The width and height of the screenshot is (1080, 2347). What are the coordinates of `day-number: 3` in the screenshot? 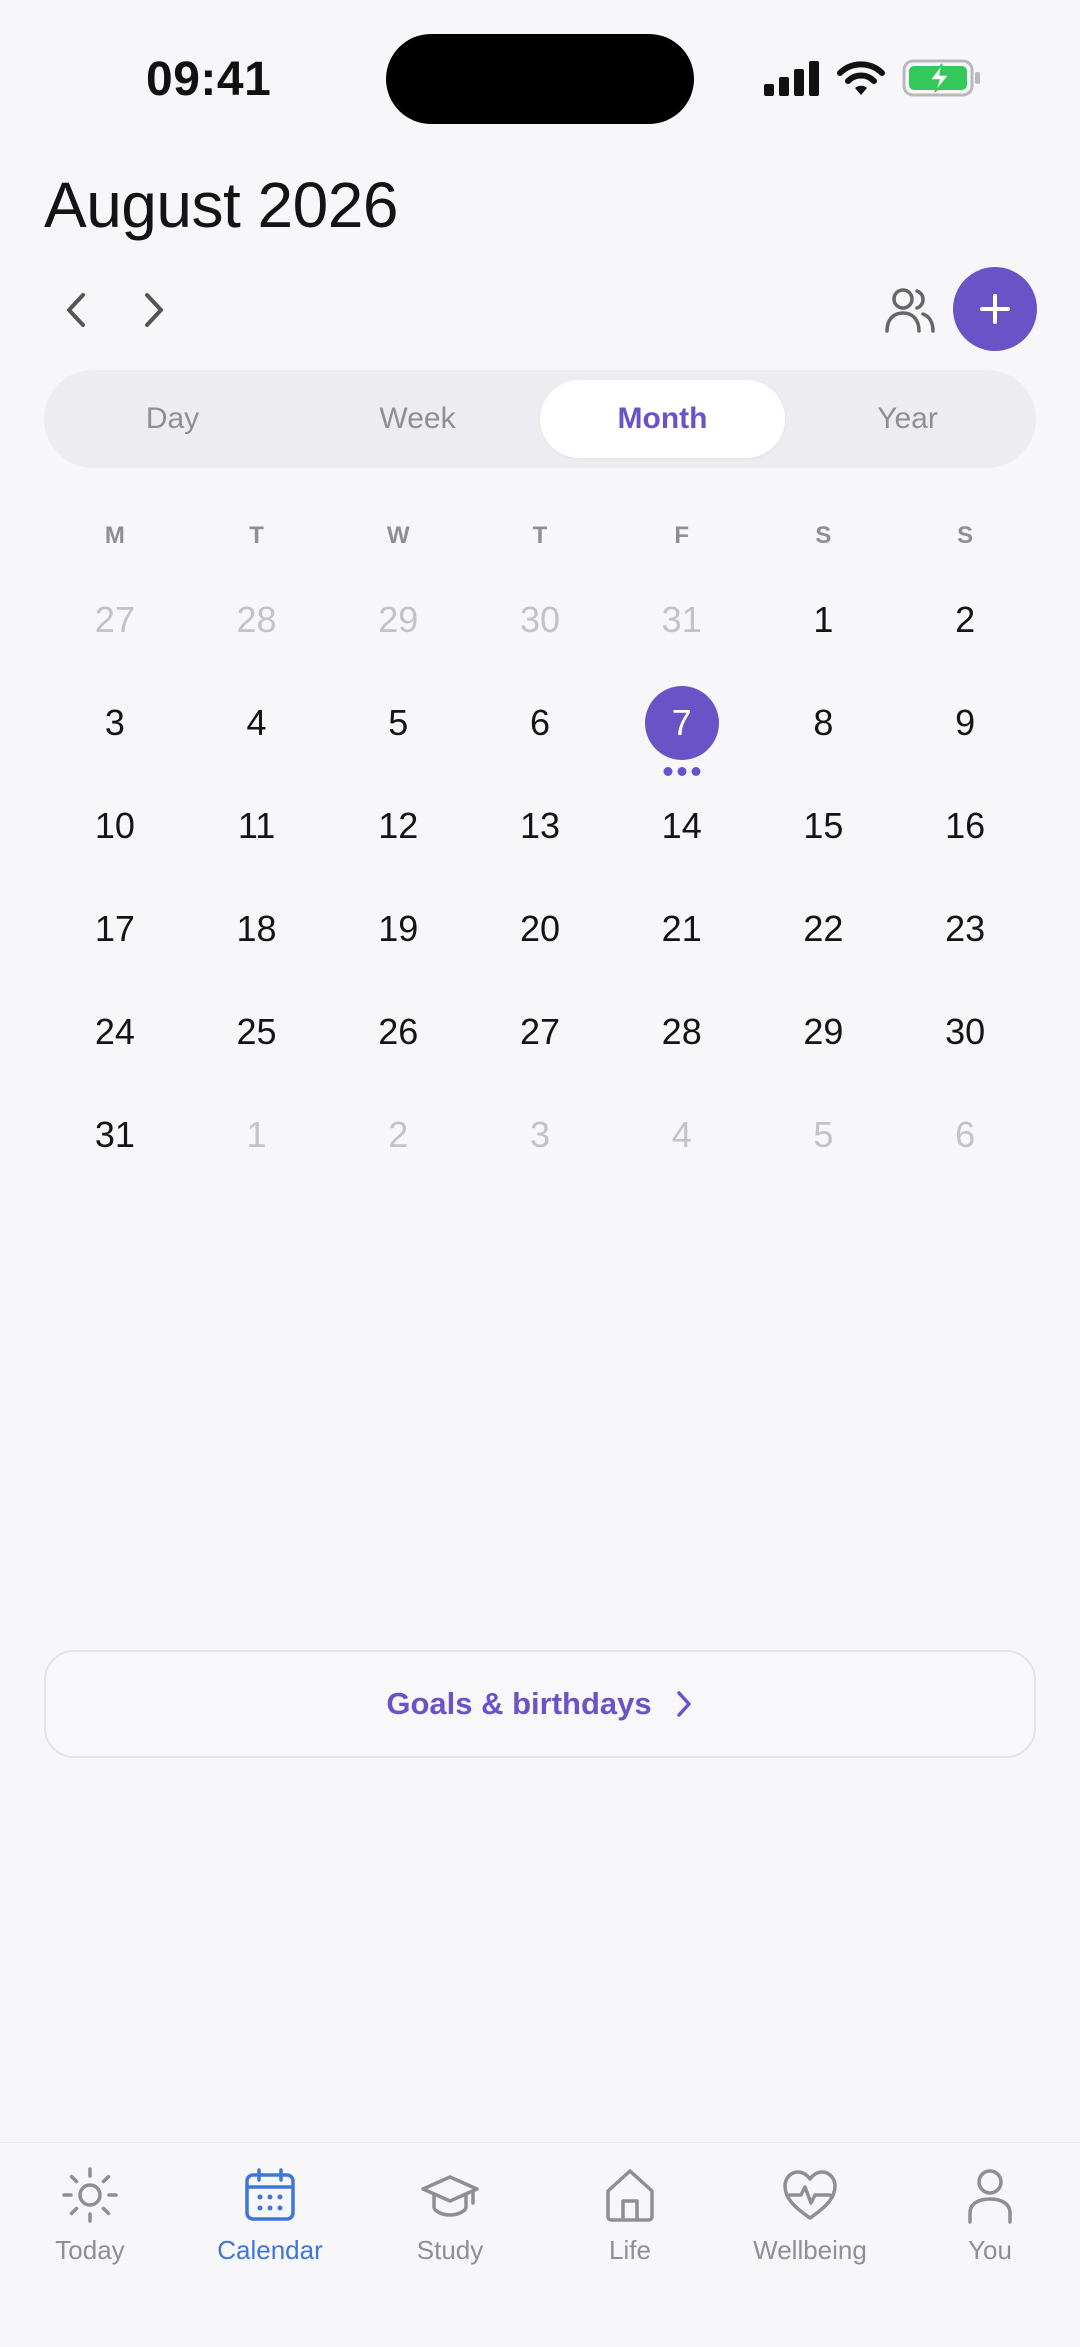 It's located at (114, 722).